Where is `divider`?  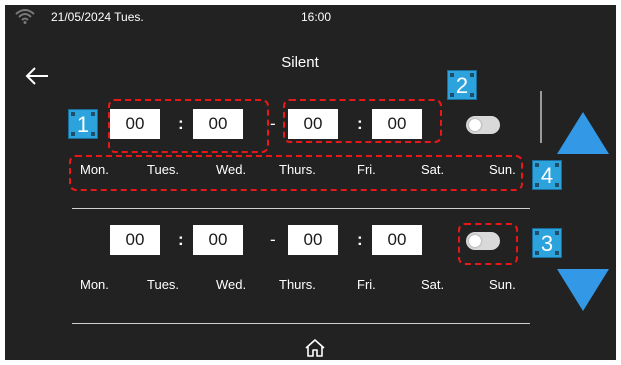
divider is located at coordinates (301, 208).